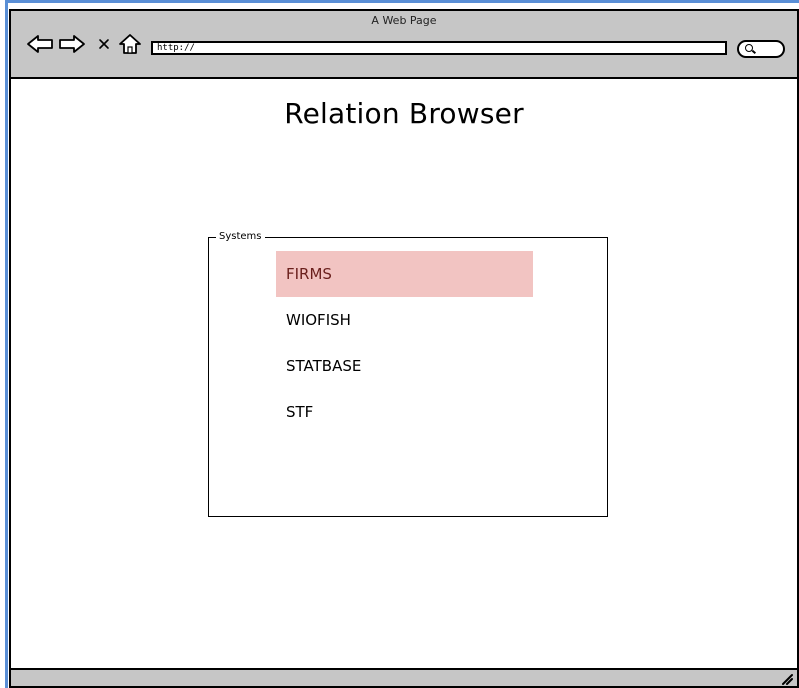  I want to click on list-item-stf: STF, so click(404, 412).